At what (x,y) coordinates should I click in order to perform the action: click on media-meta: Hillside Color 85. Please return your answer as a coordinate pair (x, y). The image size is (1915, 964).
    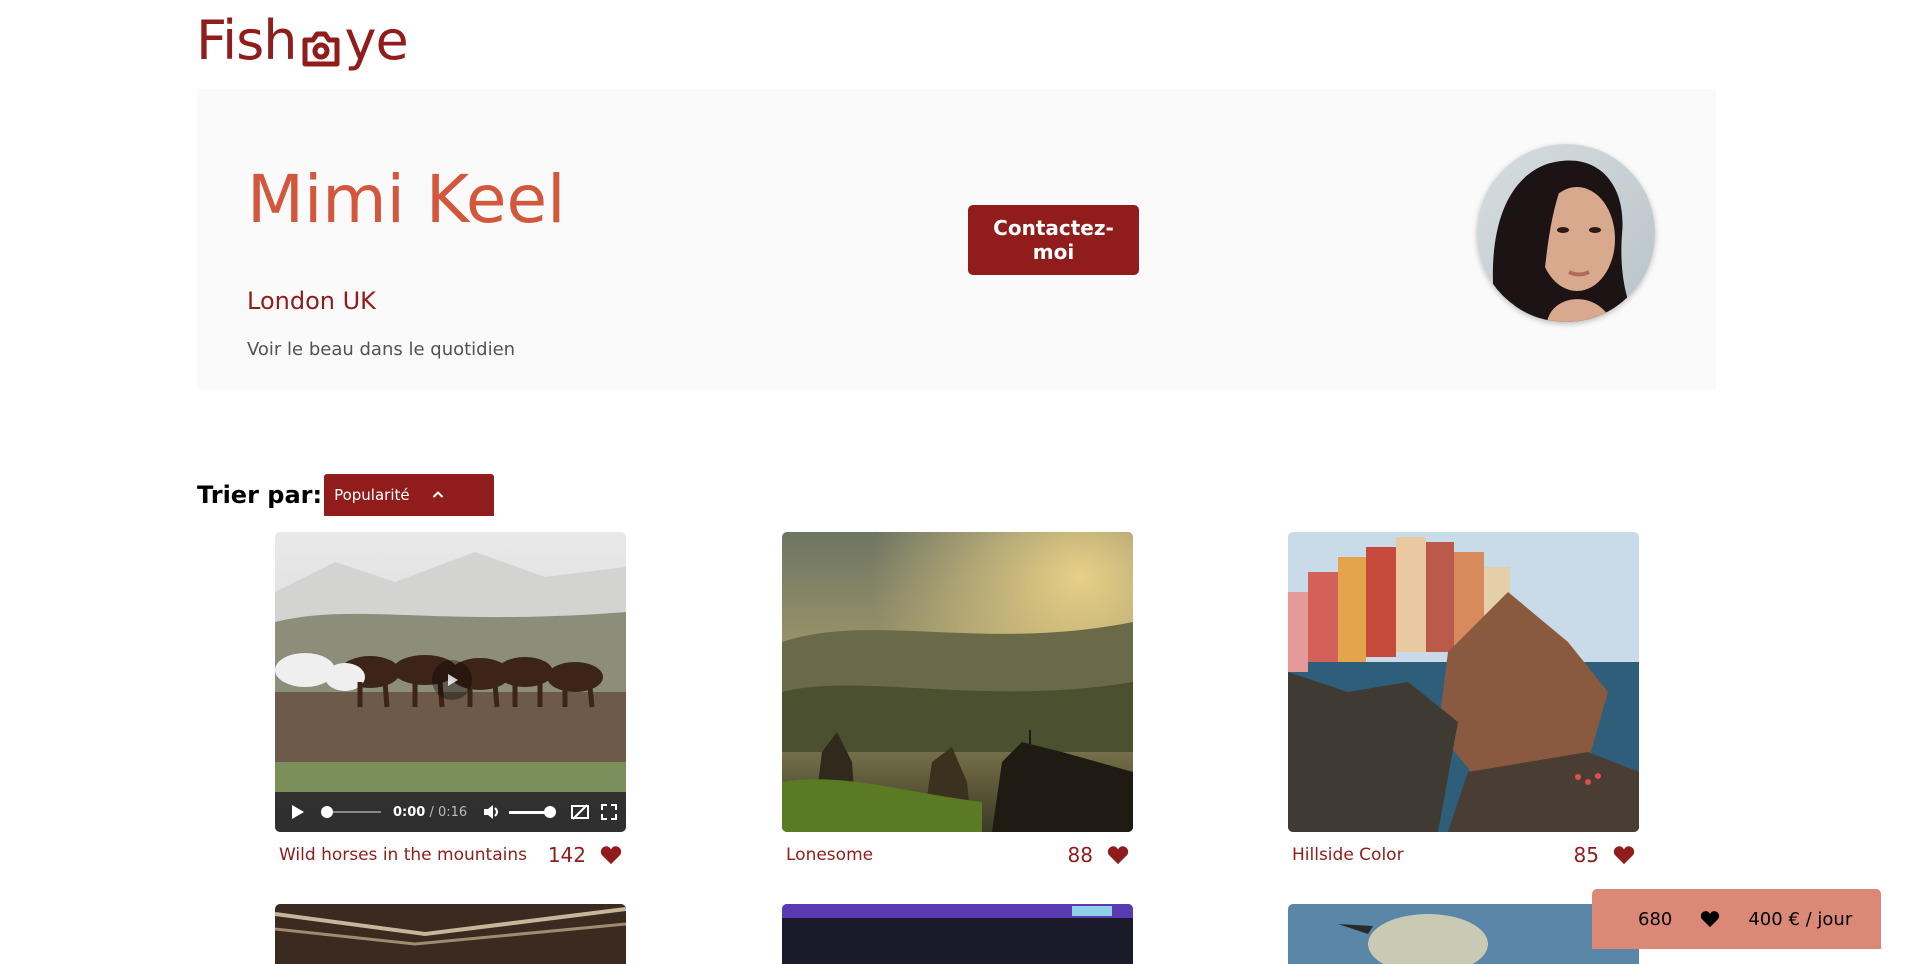
    Looking at the image, I should click on (1463, 855).